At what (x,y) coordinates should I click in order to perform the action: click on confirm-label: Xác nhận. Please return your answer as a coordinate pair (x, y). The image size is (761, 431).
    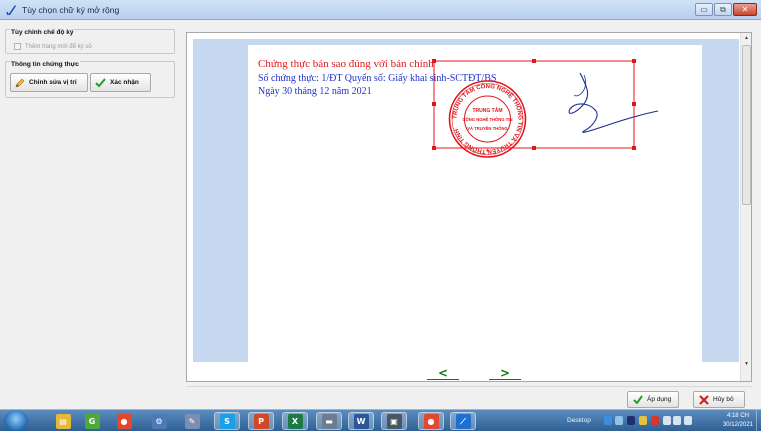
    Looking at the image, I should click on (124, 82).